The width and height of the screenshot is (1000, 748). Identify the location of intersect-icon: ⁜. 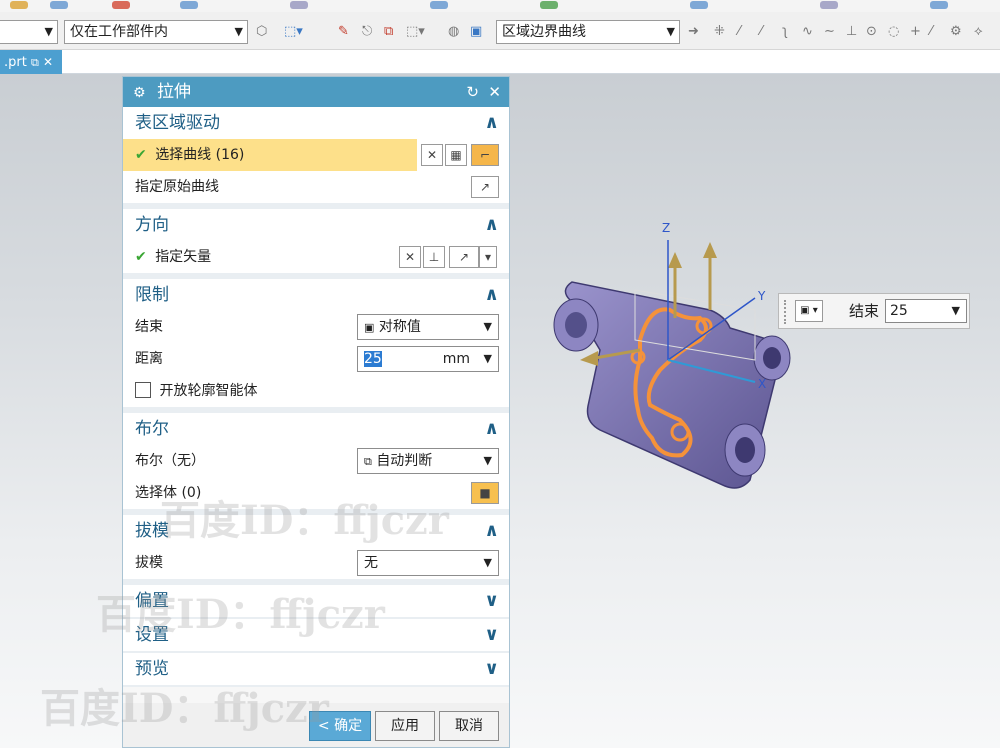
(719, 31).